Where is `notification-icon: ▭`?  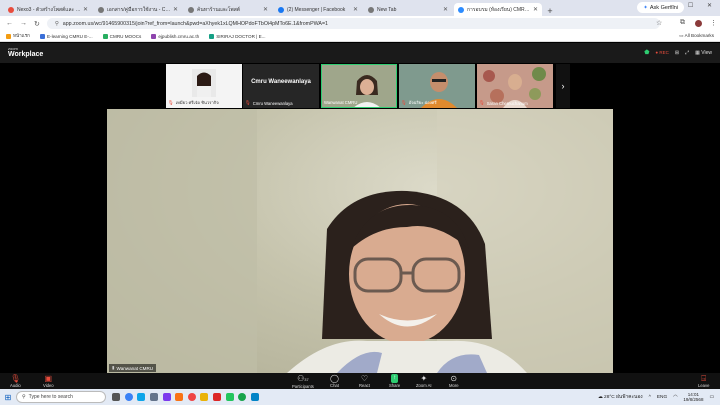
notification-icon: ▭ is located at coordinates (711, 397).